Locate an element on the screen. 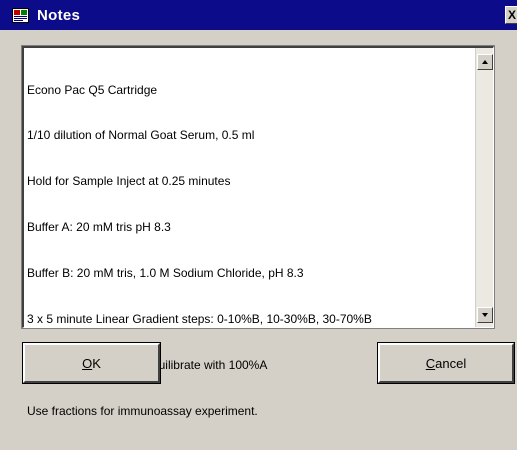  cancel-button: Cancel is located at coordinates (446, 363).